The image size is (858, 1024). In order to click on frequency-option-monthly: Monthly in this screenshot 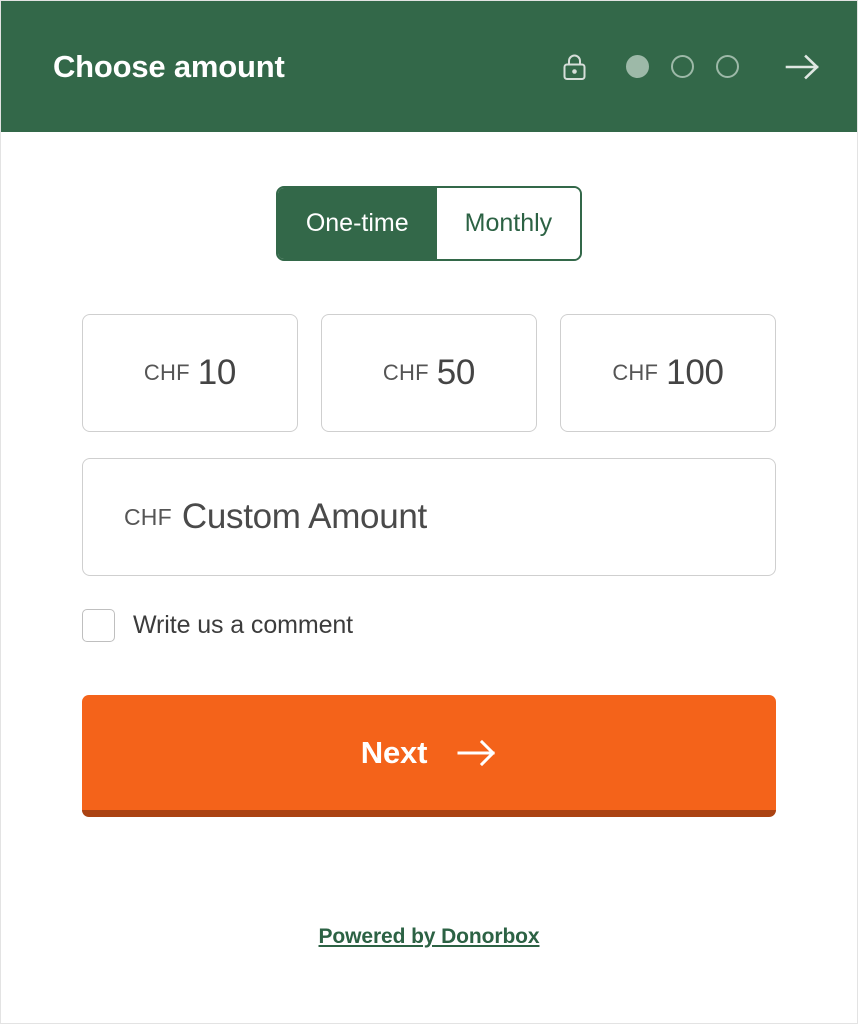, I will do `click(508, 223)`.